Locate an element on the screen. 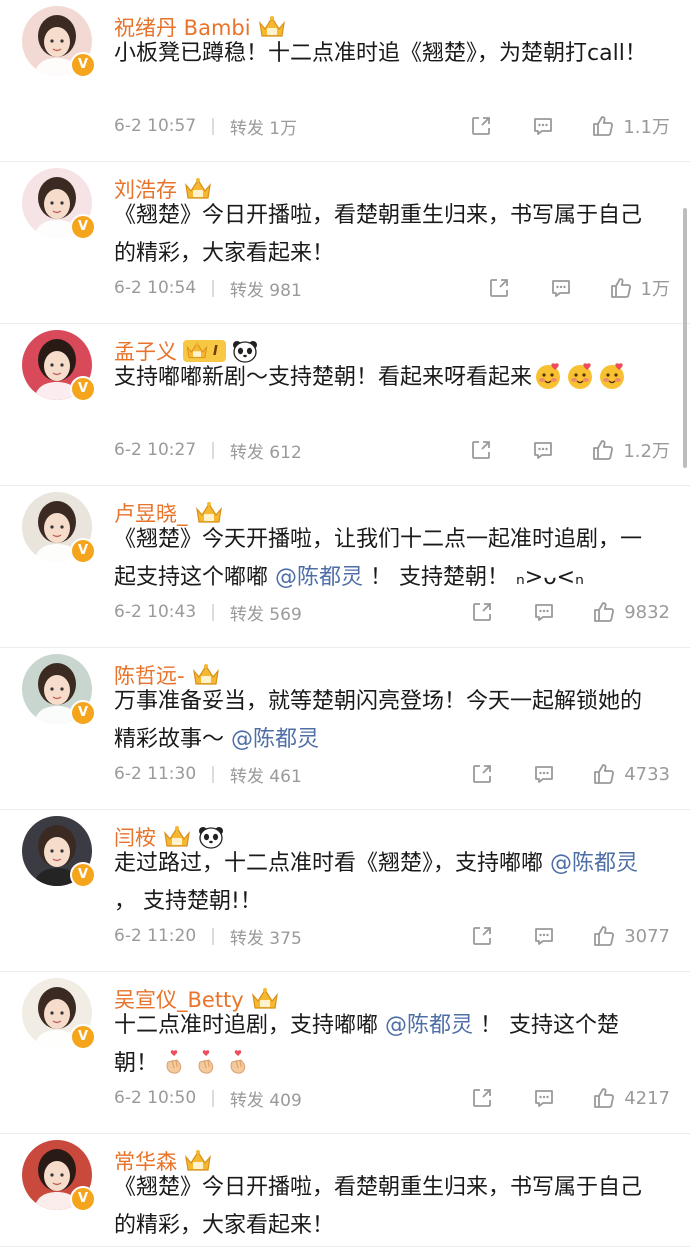 Image resolution: width=690 pixels, height=1247 pixels. timestamp: 6-2 11:20 is located at coordinates (155, 936).